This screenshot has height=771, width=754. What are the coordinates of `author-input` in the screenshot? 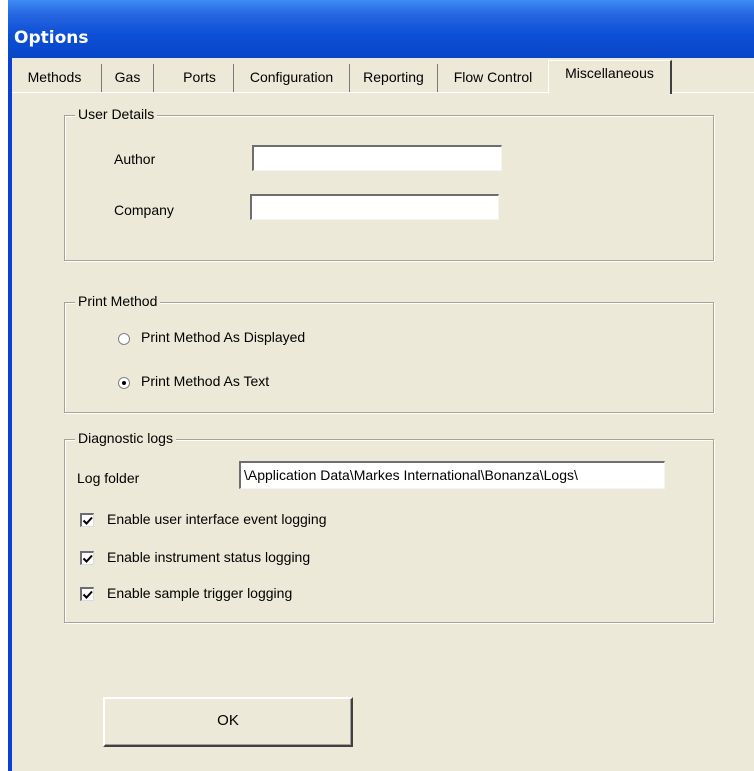 It's located at (377, 158).